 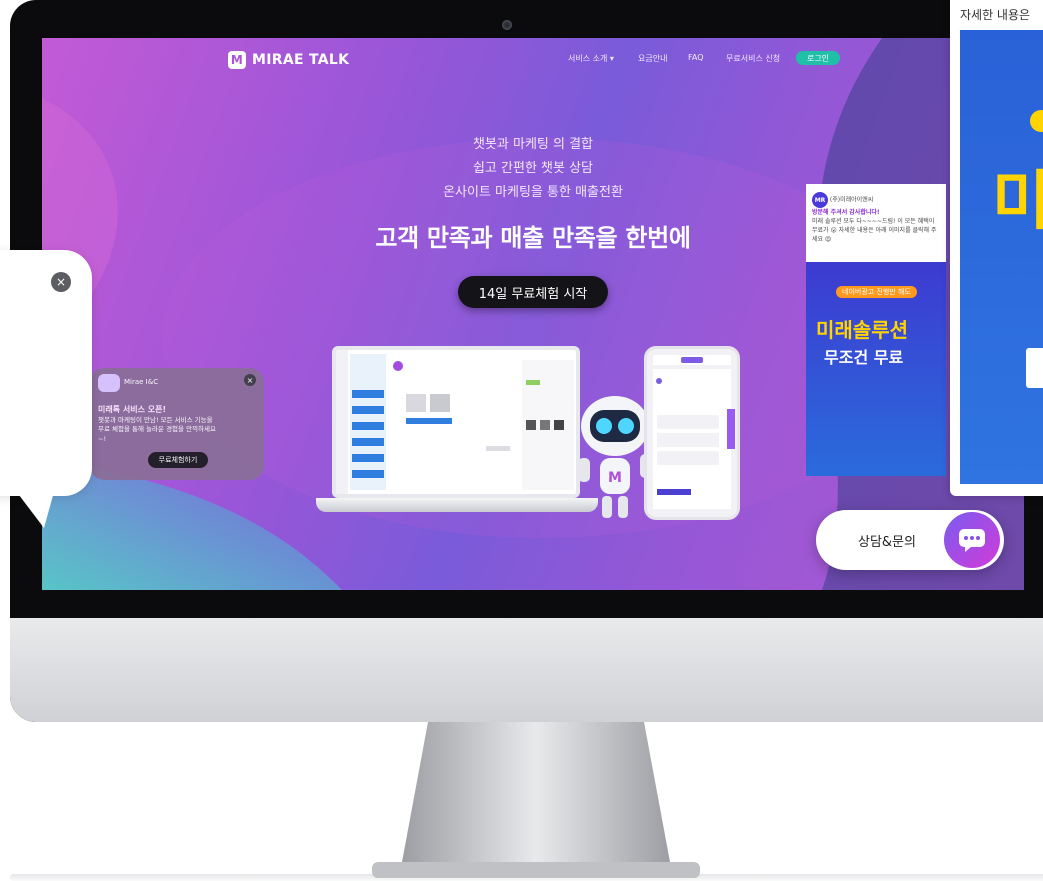 What do you see at coordinates (533, 144) in the screenshot?
I see `hero-line-1: 챗봇과 마케팅 의 결합` at bounding box center [533, 144].